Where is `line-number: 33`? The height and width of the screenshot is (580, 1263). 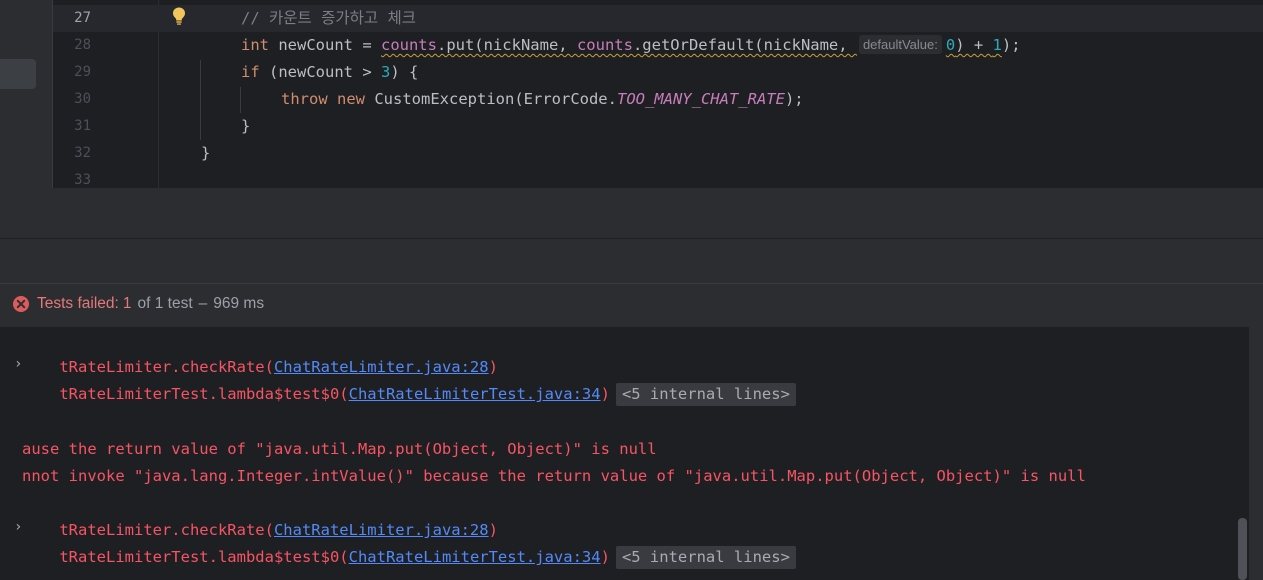 line-number: 33 is located at coordinates (82, 180).